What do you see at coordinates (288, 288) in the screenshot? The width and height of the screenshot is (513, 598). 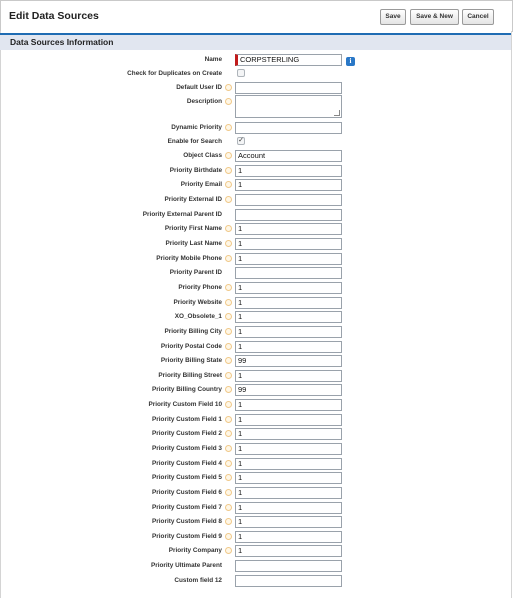 I see `priority-phone-input: 1` at bounding box center [288, 288].